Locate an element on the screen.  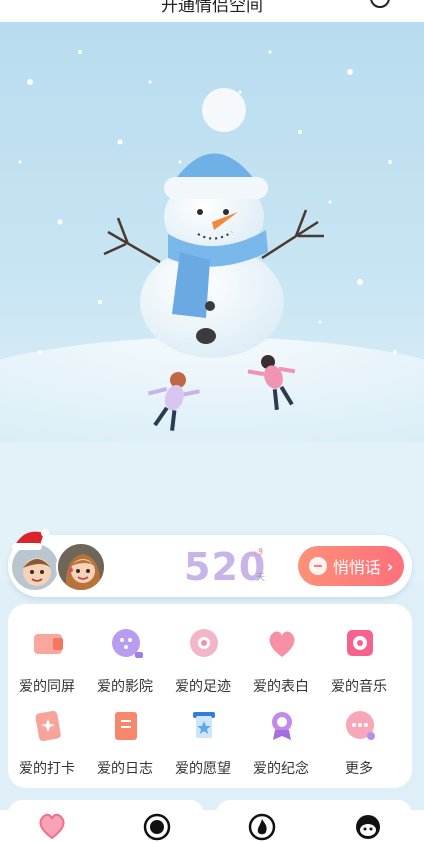
feature-item-wish: 爱的愿望 is located at coordinates (203, 736).